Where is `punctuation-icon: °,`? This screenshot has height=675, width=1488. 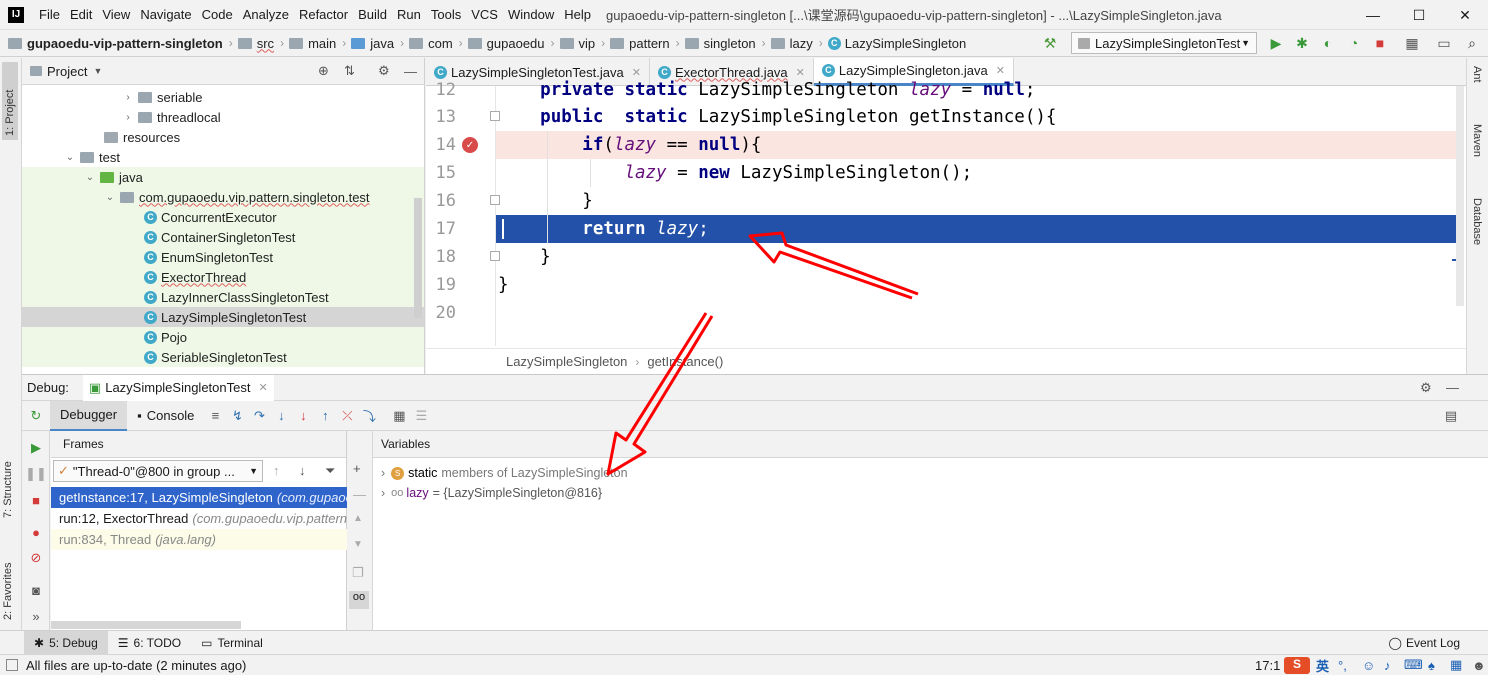 punctuation-icon: °, is located at coordinates (1342, 665).